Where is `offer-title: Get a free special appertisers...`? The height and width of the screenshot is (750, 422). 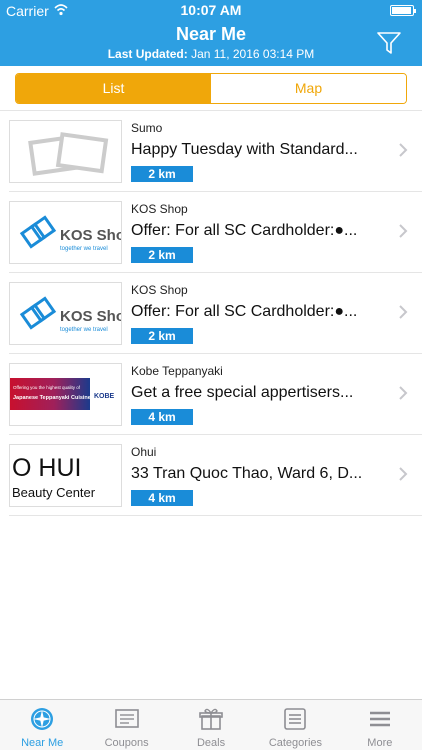
offer-title: Get a free special appertisers... is located at coordinates (242, 392).